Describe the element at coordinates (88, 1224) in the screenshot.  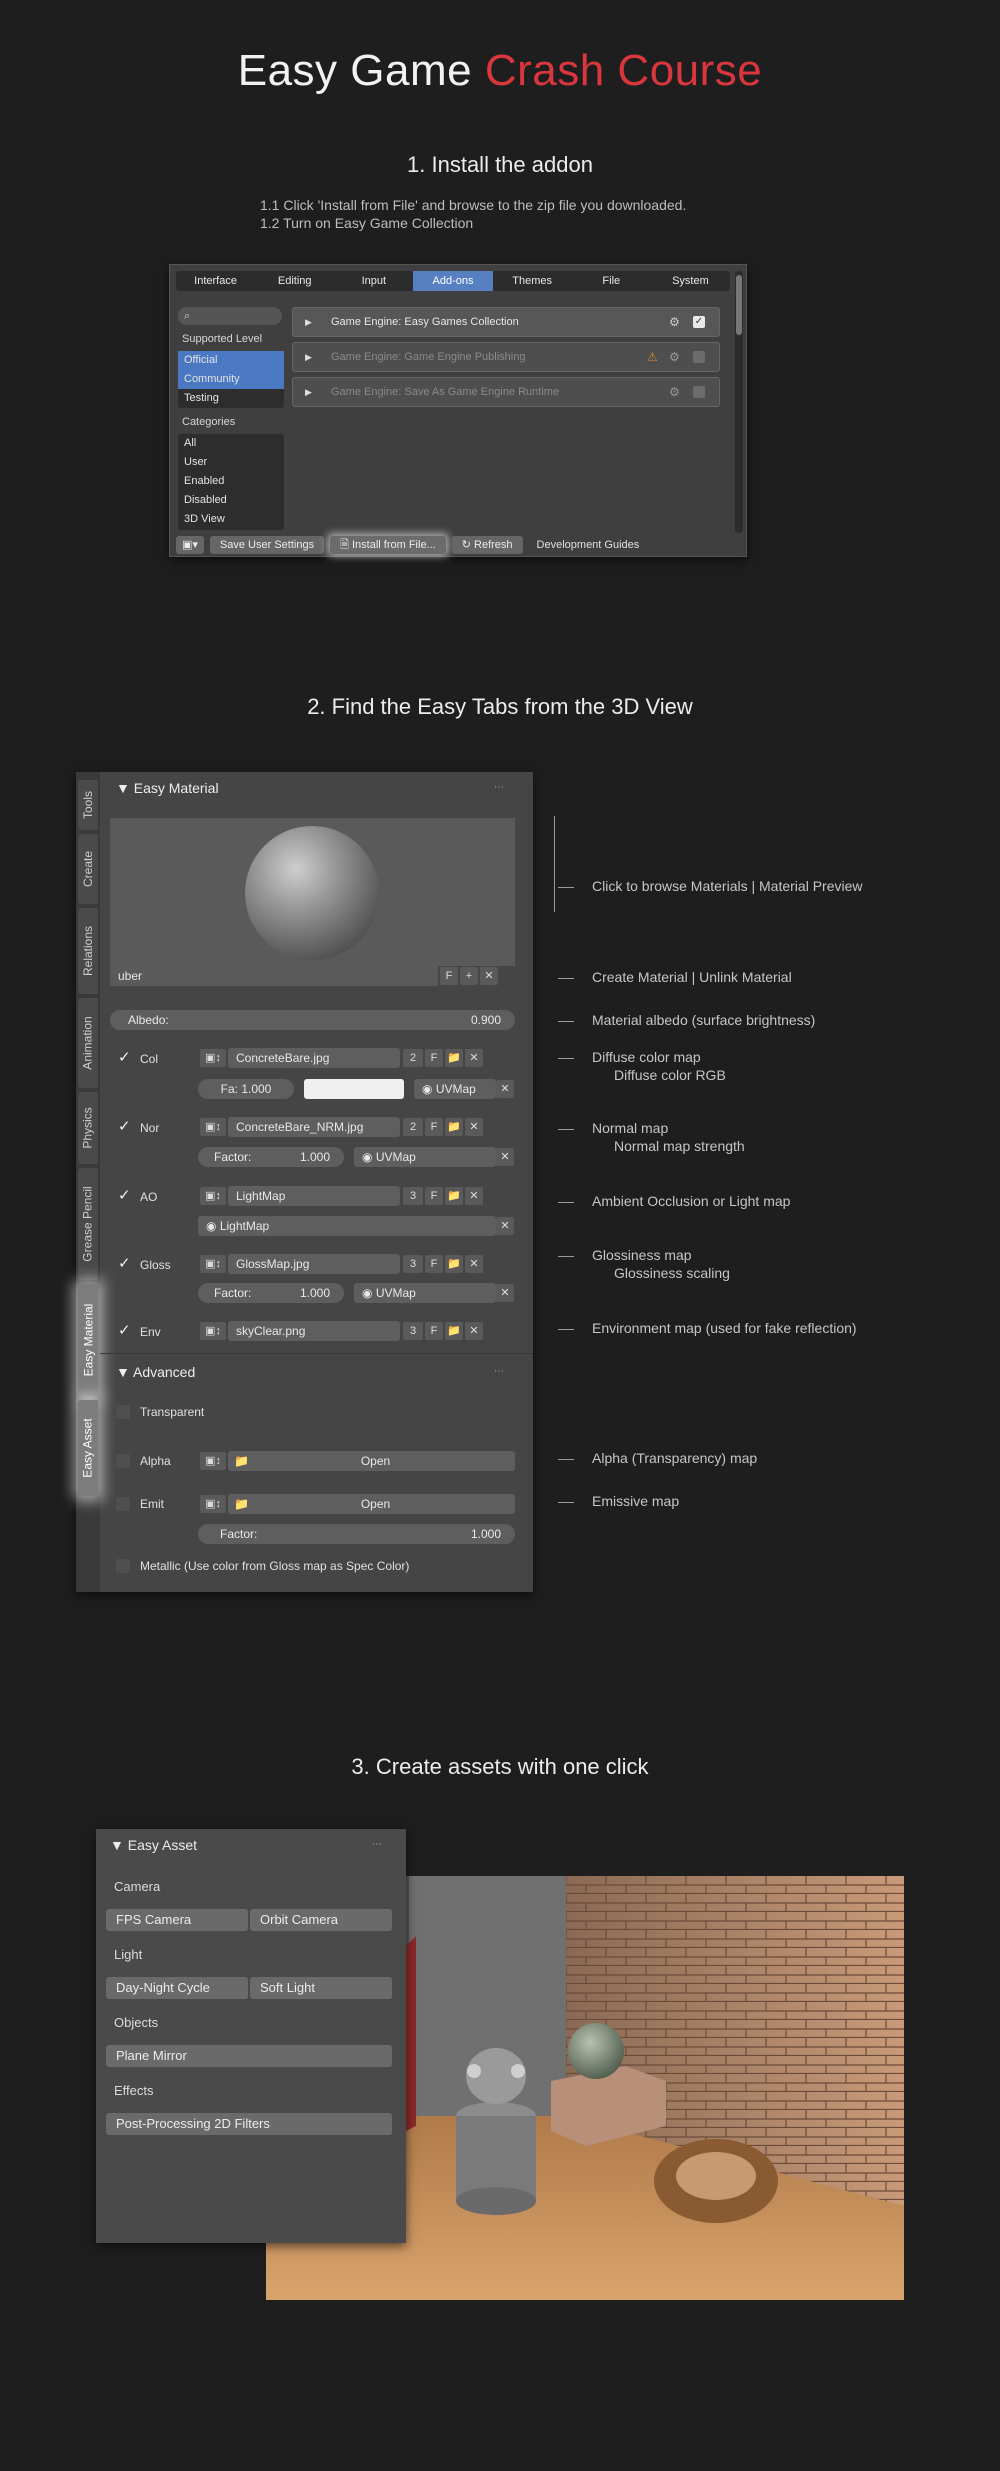
I see `vtab-grease-pencil: Grease Pencil` at that location.